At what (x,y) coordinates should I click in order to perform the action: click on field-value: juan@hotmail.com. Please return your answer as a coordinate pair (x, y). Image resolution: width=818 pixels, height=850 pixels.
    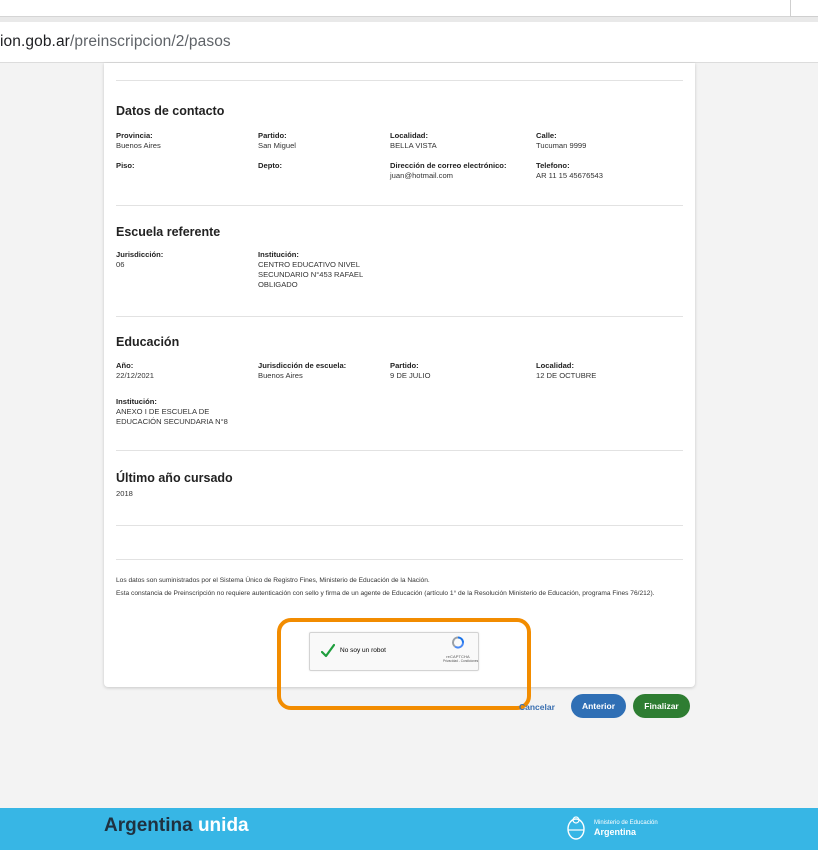
    Looking at the image, I should click on (422, 175).